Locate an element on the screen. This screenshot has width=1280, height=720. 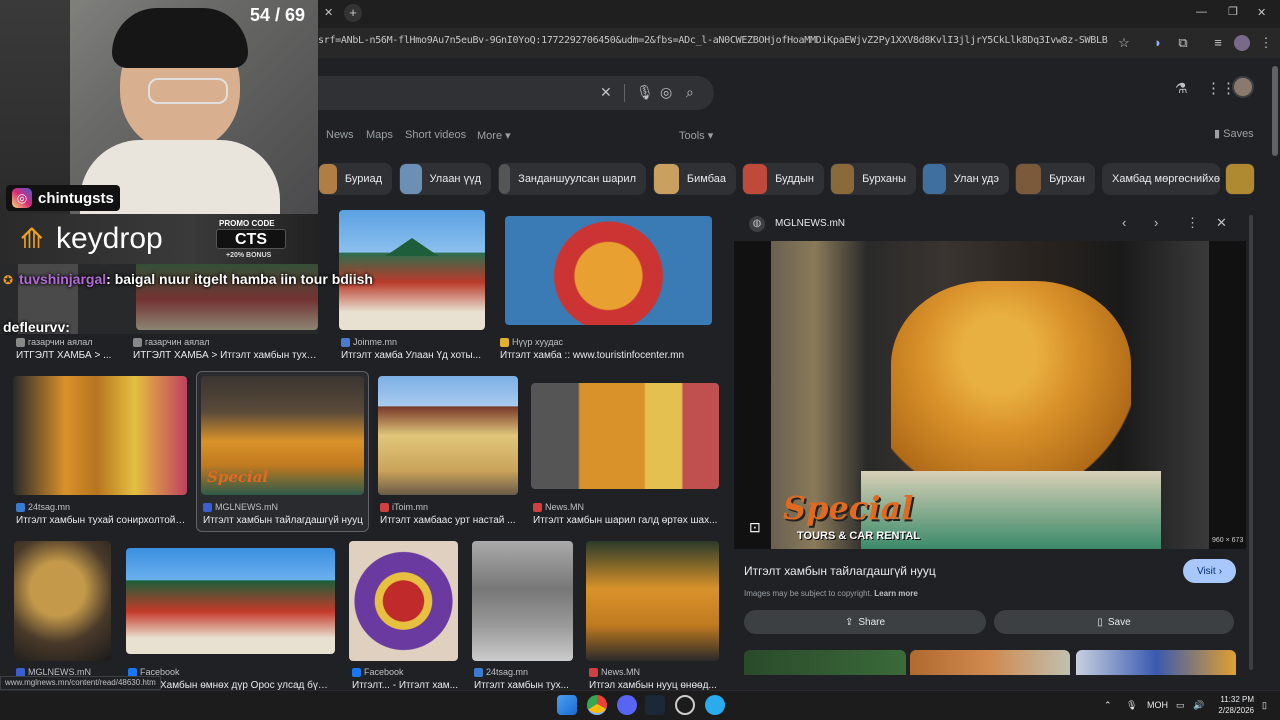
bookmark-star-icon: ☆ is located at coordinates (1124, 43).